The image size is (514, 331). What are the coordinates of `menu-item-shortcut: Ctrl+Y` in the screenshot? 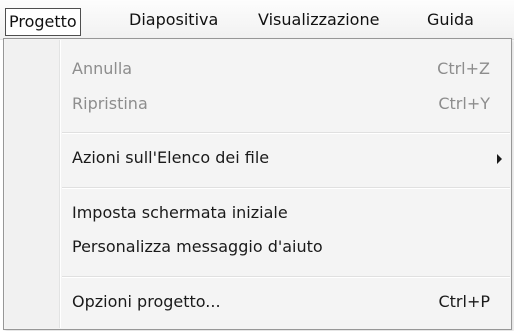 It's located at (464, 103).